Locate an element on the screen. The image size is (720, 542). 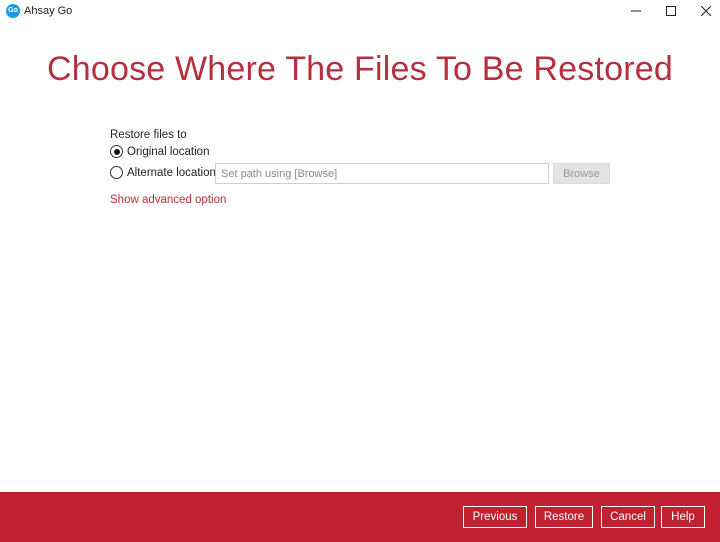
original-location-radio is located at coordinates (116, 151).